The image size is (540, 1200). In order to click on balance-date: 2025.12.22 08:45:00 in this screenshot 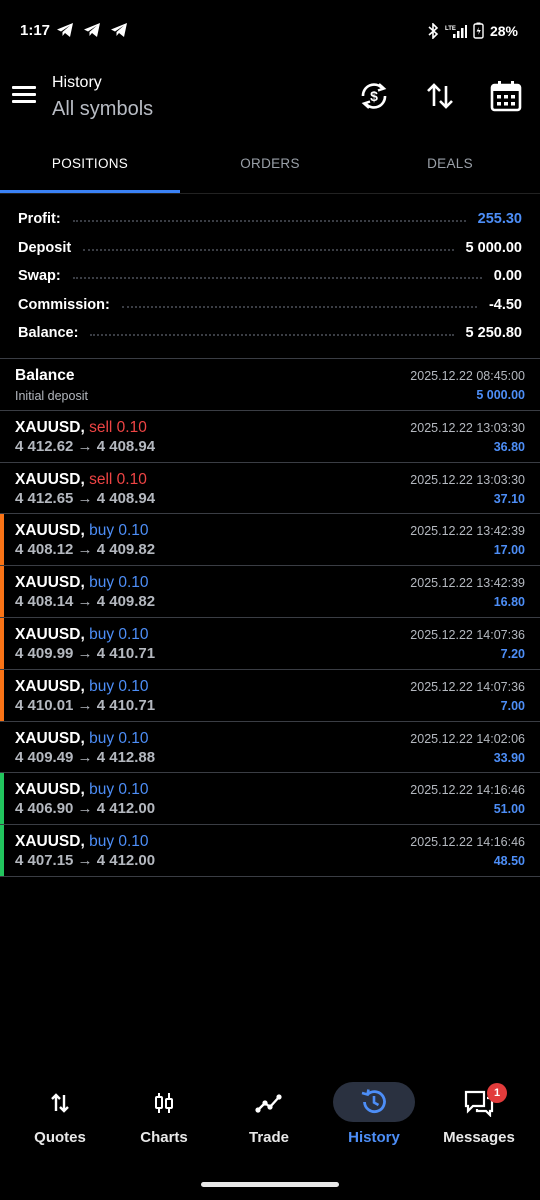, I will do `click(467, 376)`.